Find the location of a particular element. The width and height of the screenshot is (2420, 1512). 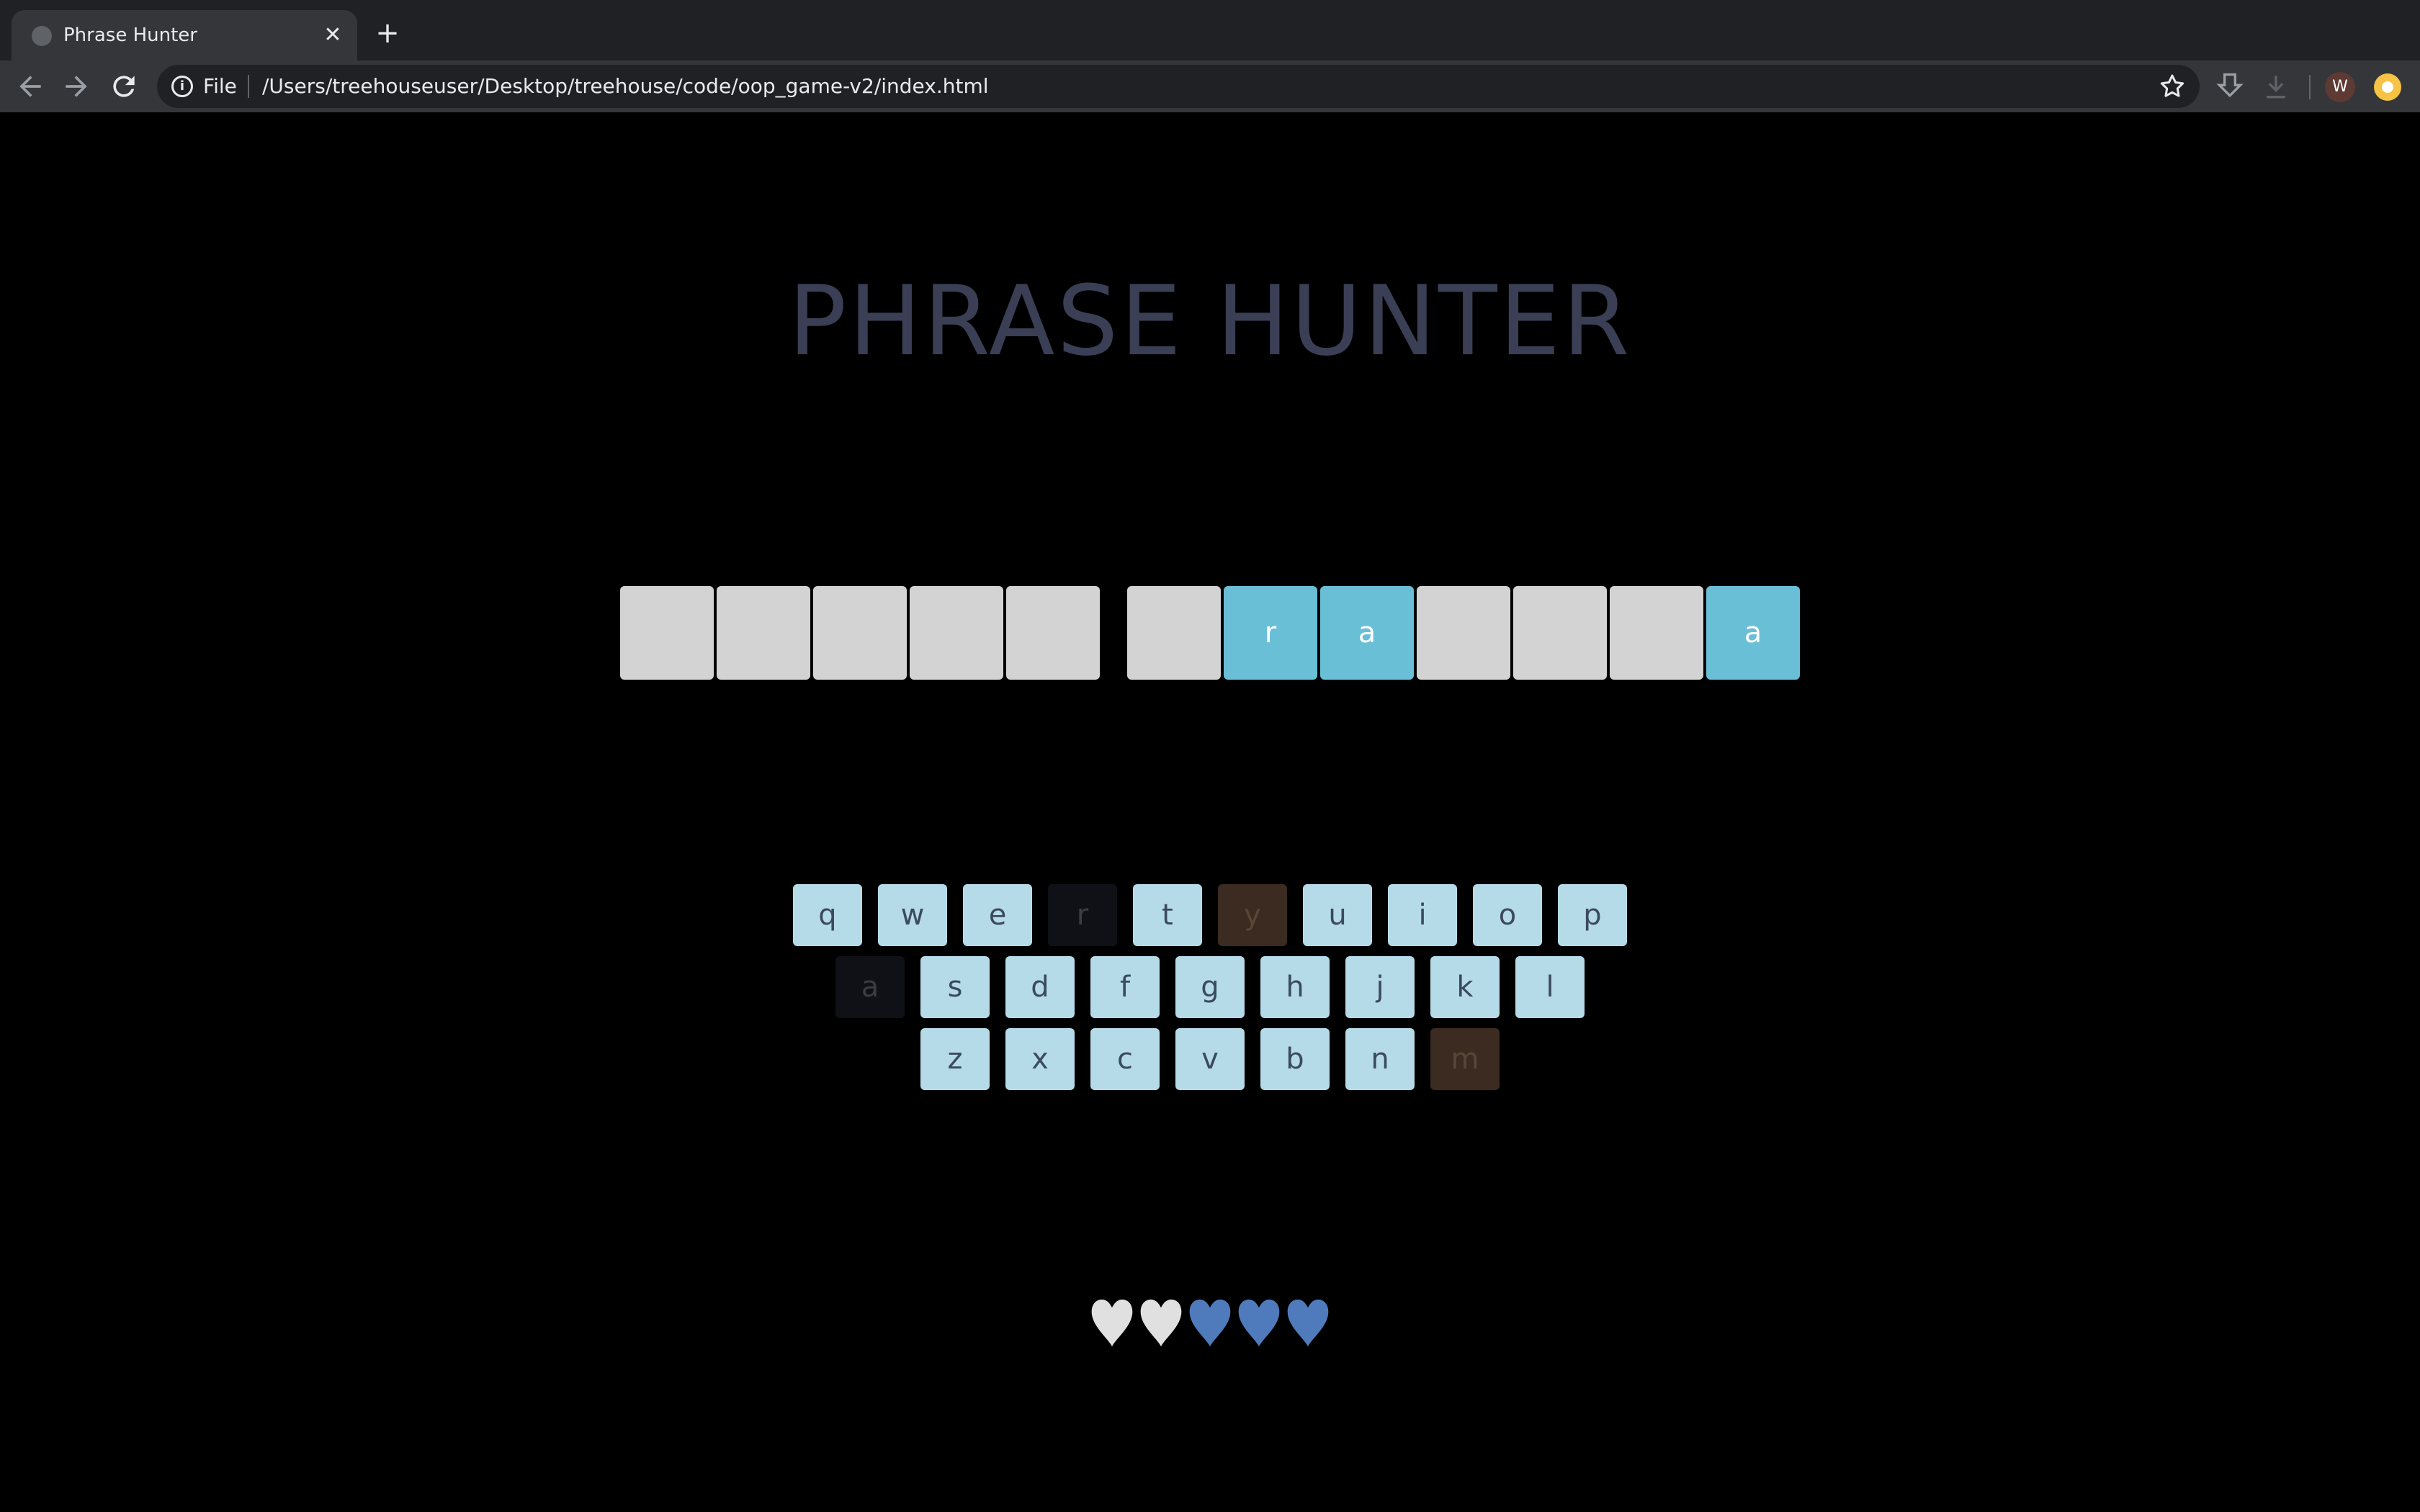

globe-icon is located at coordinates (42, 36).